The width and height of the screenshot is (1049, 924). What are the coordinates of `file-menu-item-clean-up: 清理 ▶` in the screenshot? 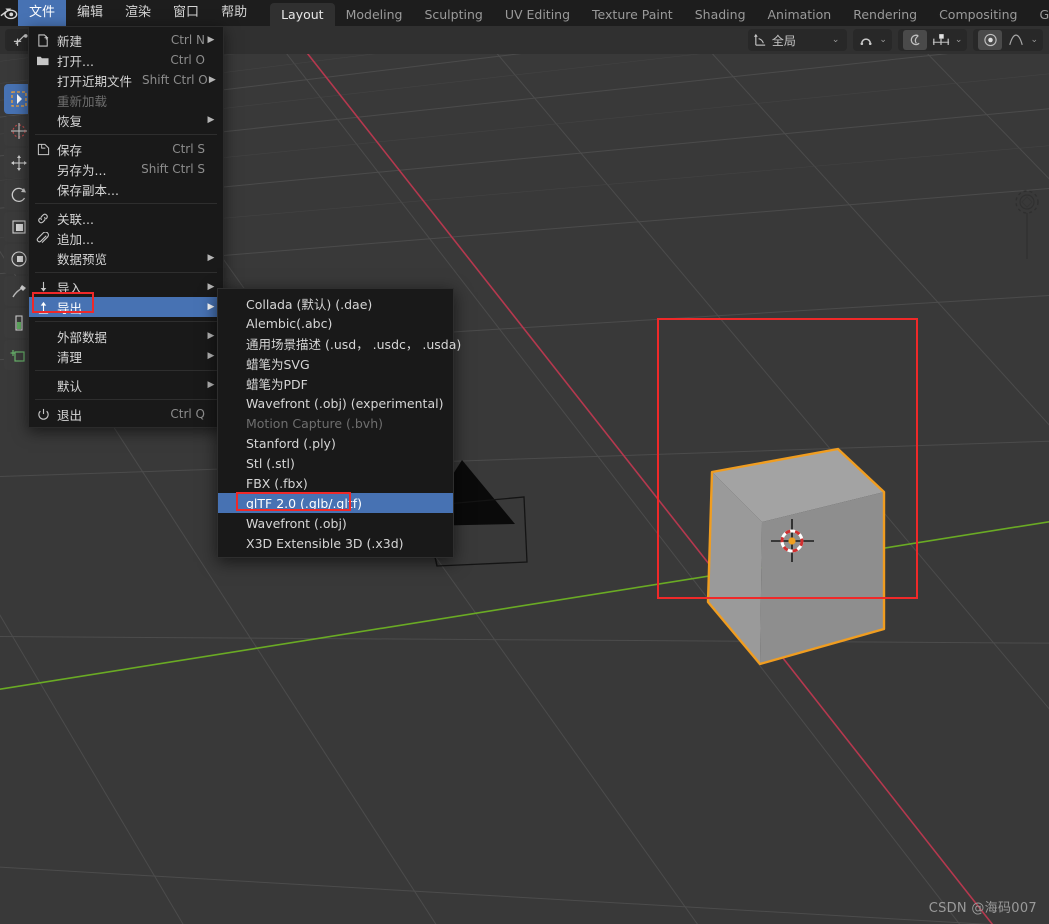 It's located at (126, 356).